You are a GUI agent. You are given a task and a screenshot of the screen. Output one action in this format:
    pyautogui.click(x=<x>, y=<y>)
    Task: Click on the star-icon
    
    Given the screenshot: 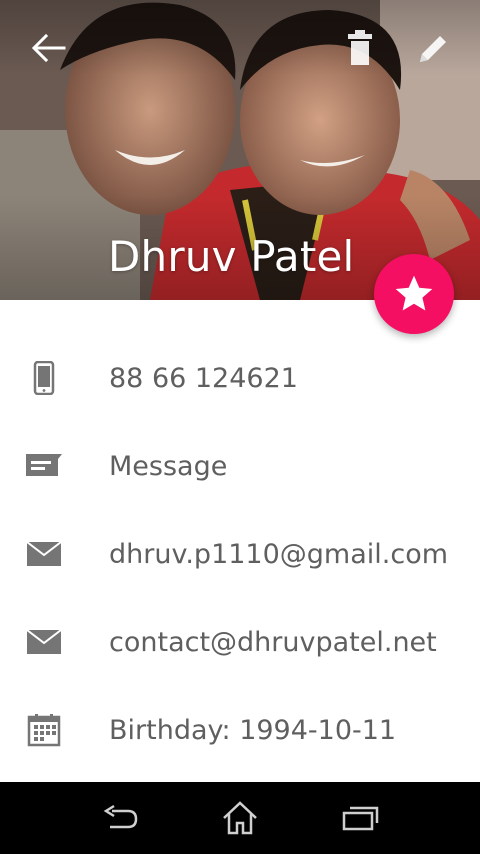 What is the action you would take?
    pyautogui.click(x=414, y=293)
    